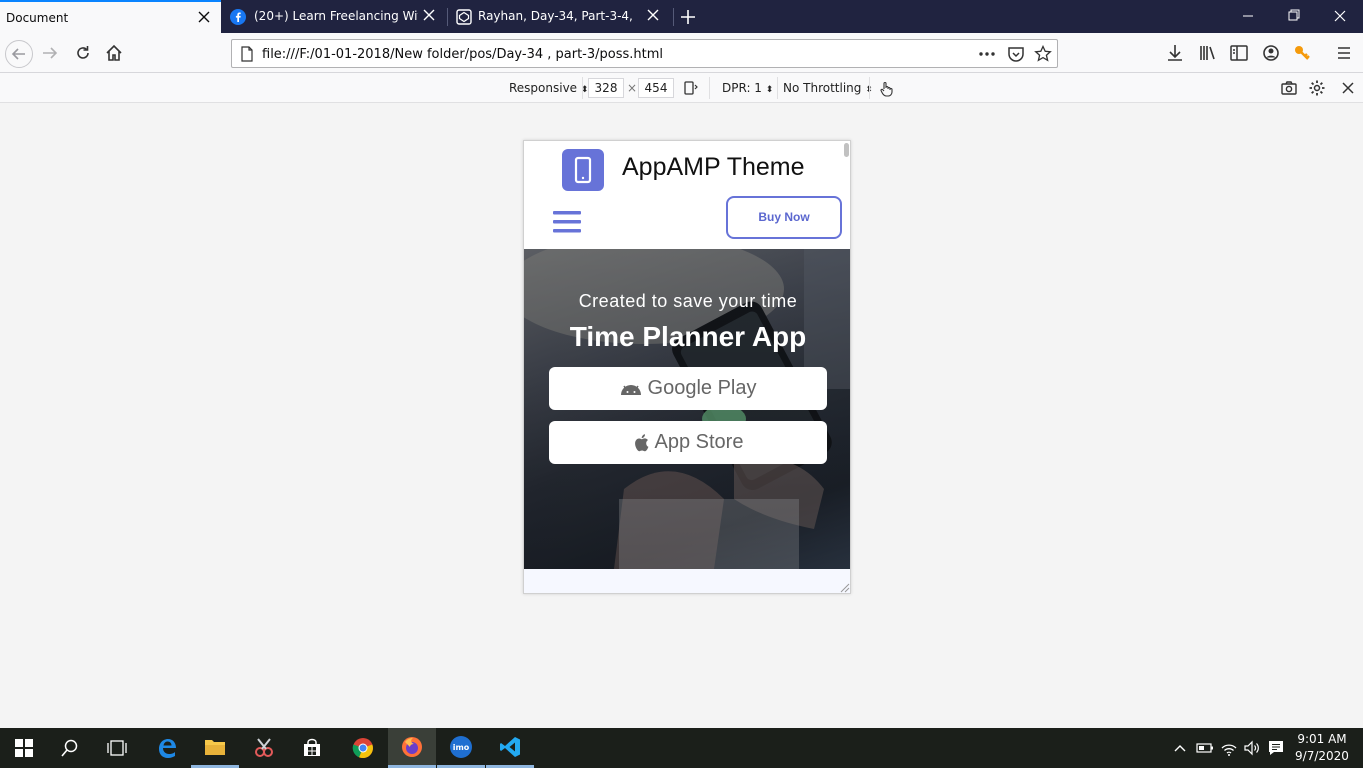 Image resolution: width=1363 pixels, height=768 pixels. Describe the element at coordinates (1322, 756) in the screenshot. I see `clock-date: 9/7/2020` at that location.